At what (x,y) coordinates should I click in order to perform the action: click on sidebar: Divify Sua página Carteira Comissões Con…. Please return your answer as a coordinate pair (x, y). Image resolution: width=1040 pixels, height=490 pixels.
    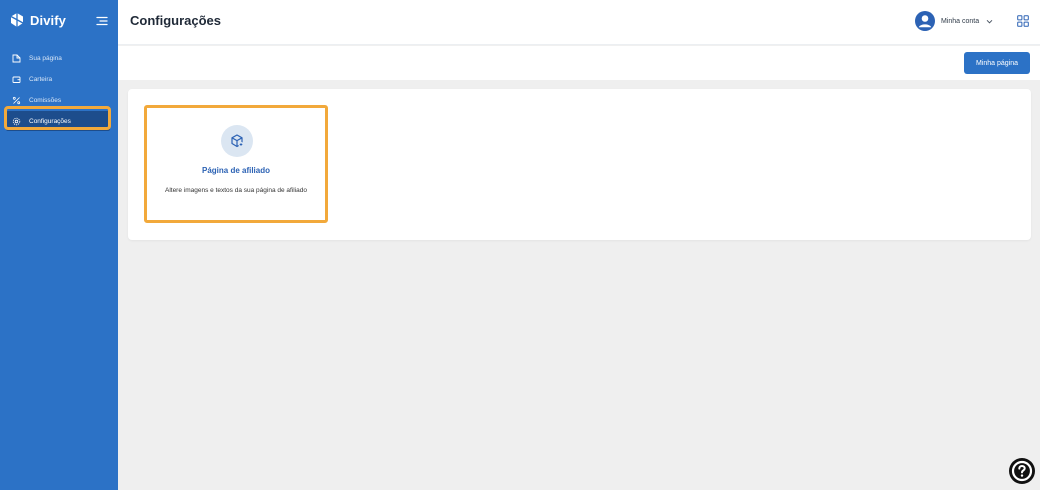
    Looking at the image, I should click on (59, 245).